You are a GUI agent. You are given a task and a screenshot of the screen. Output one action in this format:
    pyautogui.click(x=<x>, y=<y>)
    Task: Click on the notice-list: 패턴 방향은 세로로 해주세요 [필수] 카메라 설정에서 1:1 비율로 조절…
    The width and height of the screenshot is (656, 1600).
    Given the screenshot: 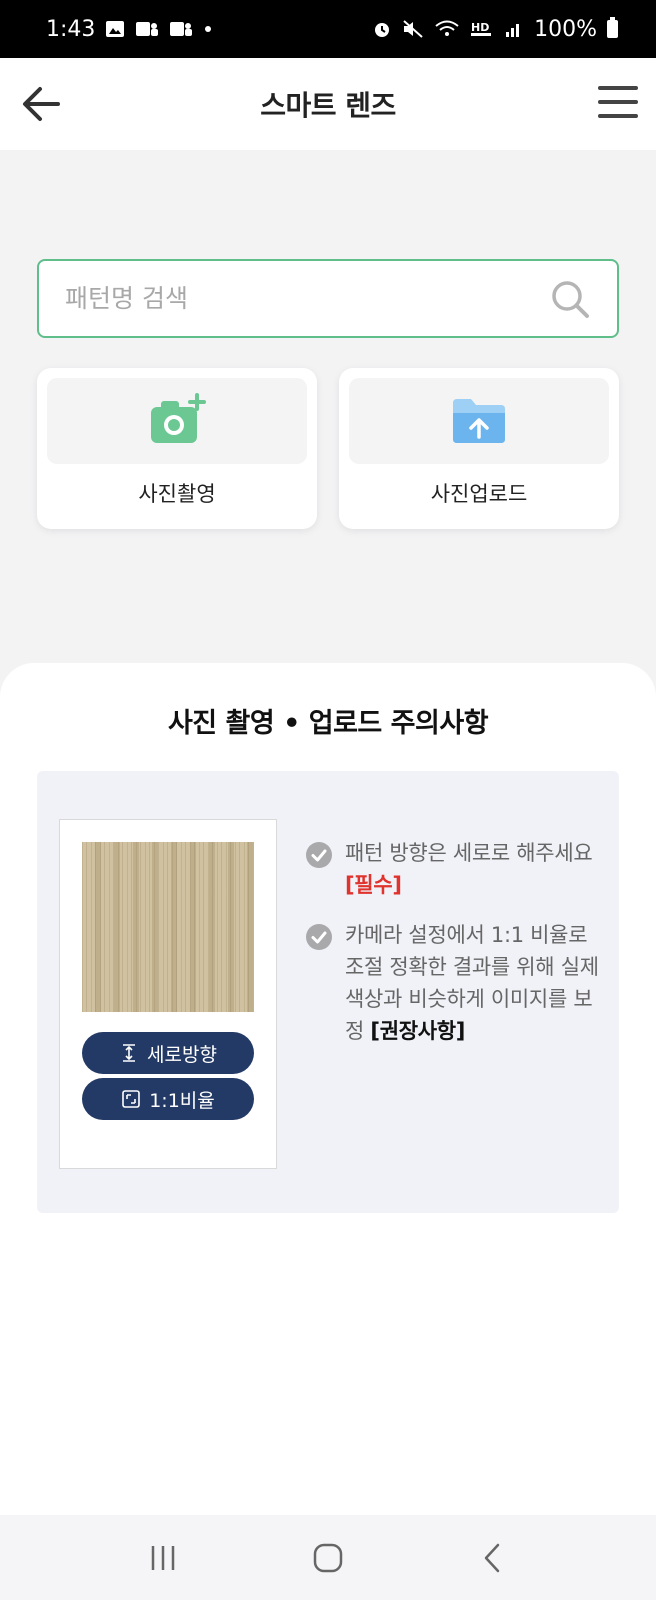 What is the action you would take?
    pyautogui.click(x=455, y=951)
    